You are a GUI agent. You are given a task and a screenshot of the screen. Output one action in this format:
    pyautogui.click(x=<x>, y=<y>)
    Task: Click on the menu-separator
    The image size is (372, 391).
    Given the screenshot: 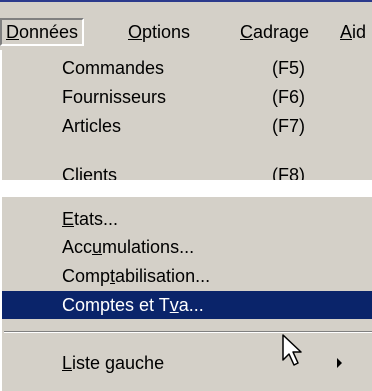 What is the action you would take?
    pyautogui.click(x=188, y=332)
    